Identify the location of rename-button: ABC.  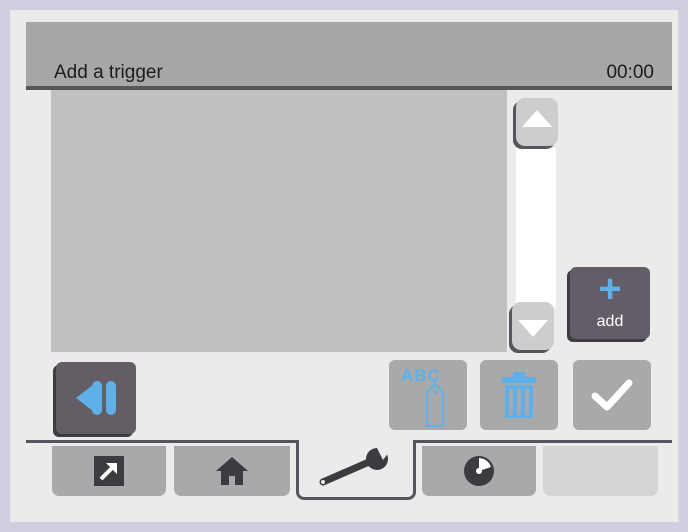
(428, 395).